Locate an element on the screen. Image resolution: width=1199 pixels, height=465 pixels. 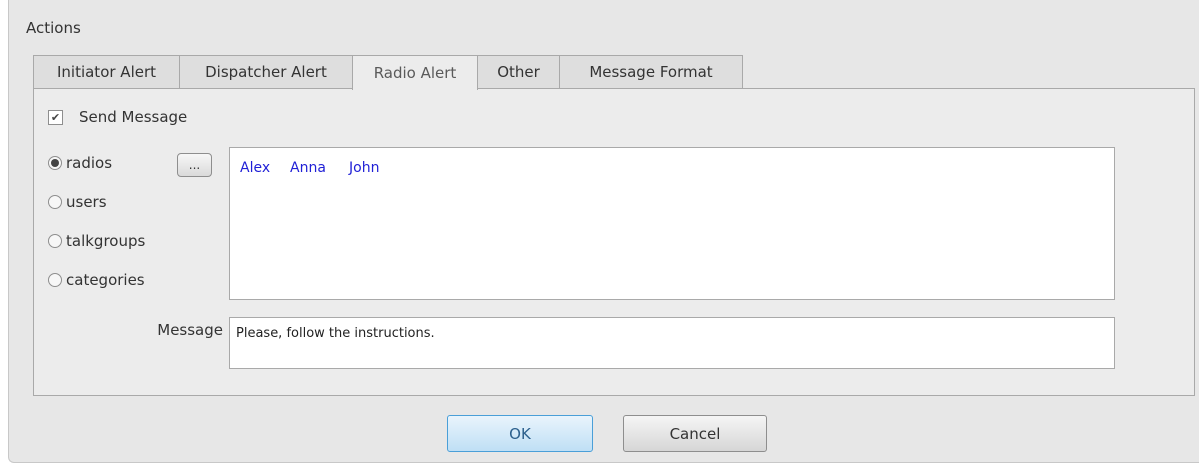
radio-option-talkgroups: talkgroups is located at coordinates (96, 241).